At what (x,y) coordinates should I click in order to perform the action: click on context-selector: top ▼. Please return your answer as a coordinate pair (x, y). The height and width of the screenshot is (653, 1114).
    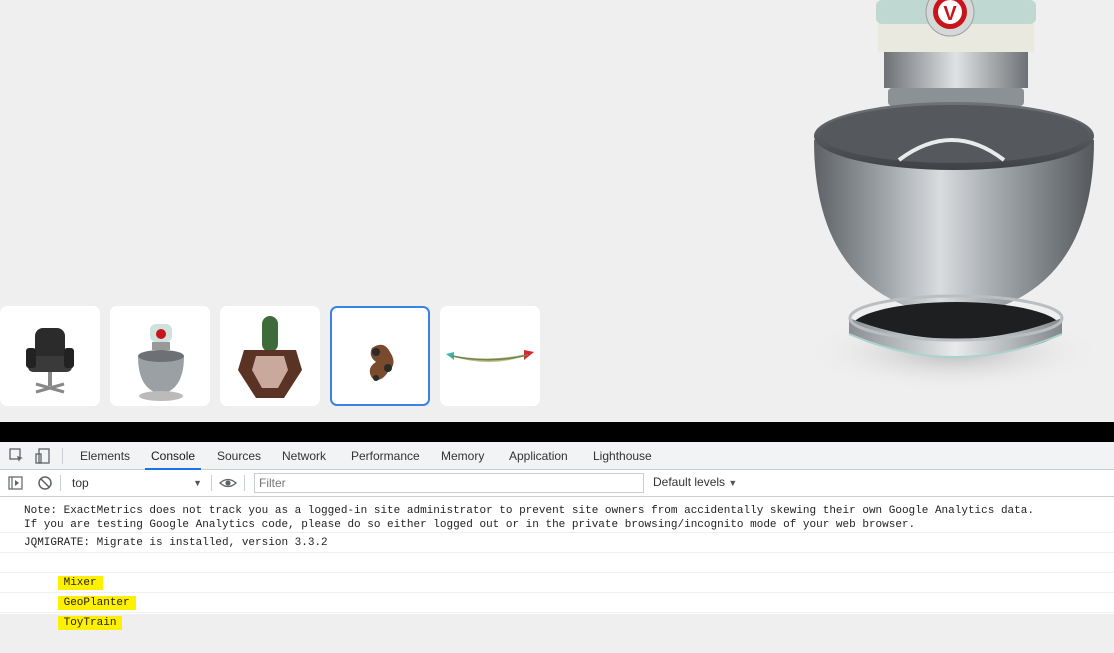
    Looking at the image, I should click on (136, 483).